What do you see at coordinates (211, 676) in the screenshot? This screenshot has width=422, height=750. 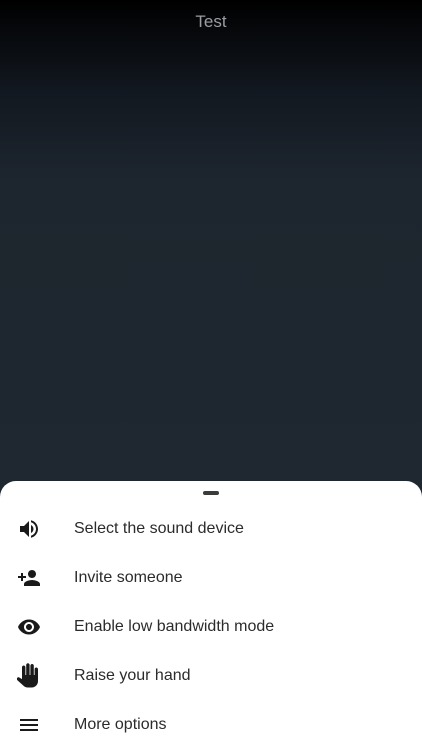 I see `menu-item-raise-hand: Raise your hand` at bounding box center [211, 676].